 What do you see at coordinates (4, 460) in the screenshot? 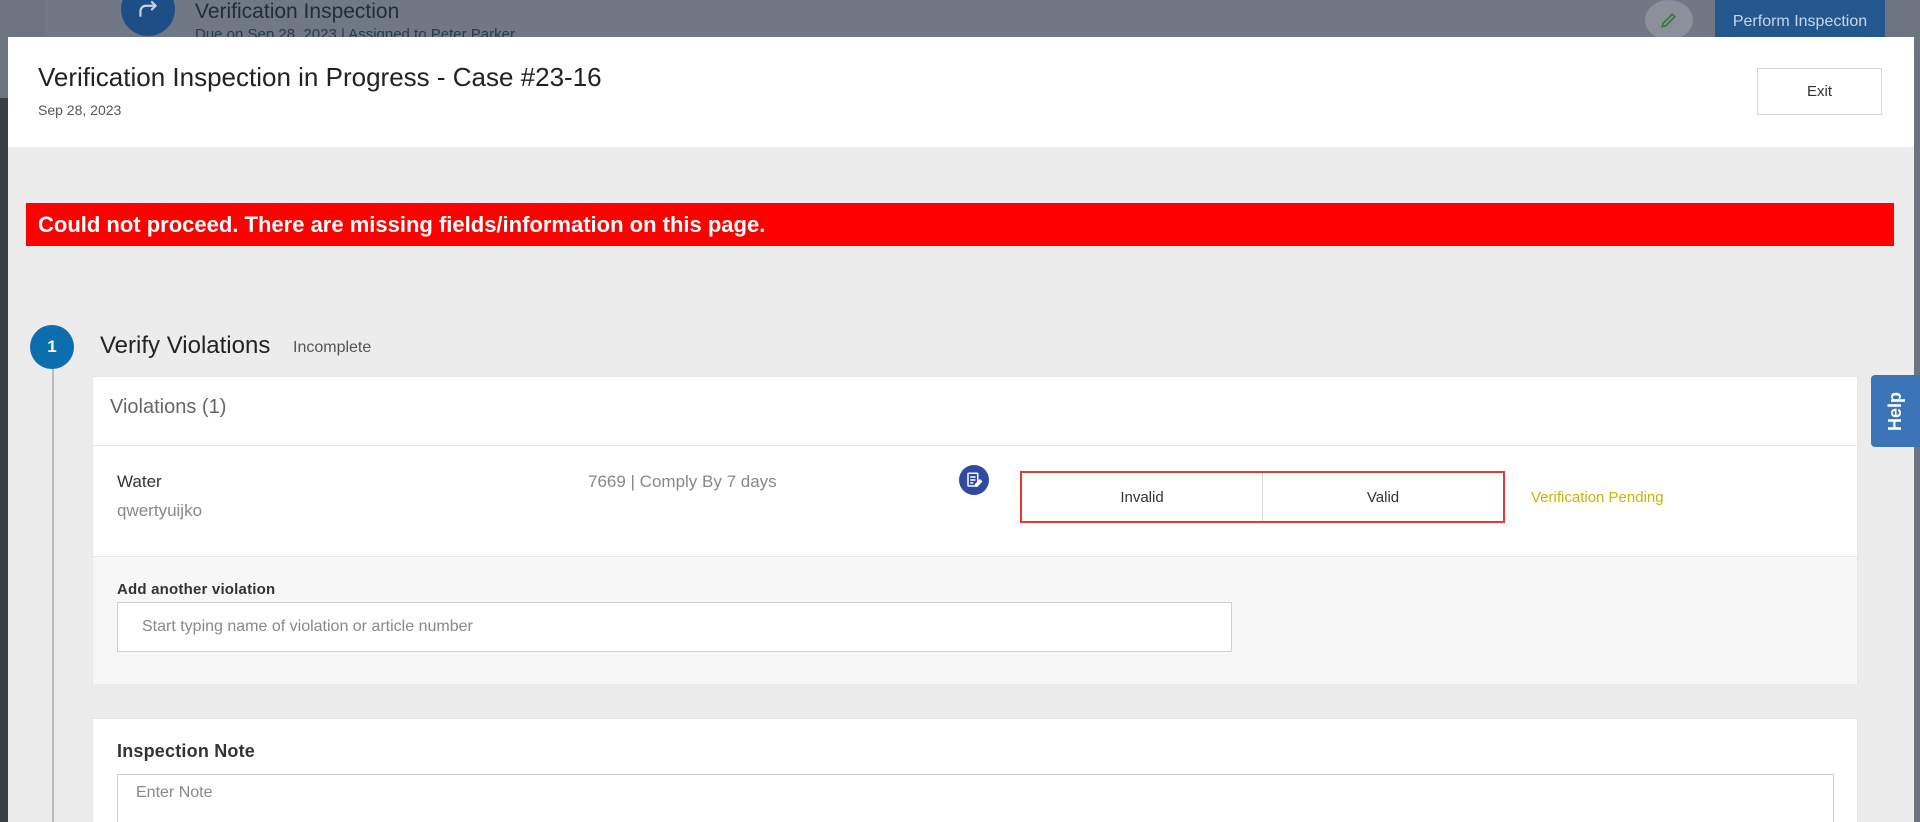
I see `left-edge-strip` at bounding box center [4, 460].